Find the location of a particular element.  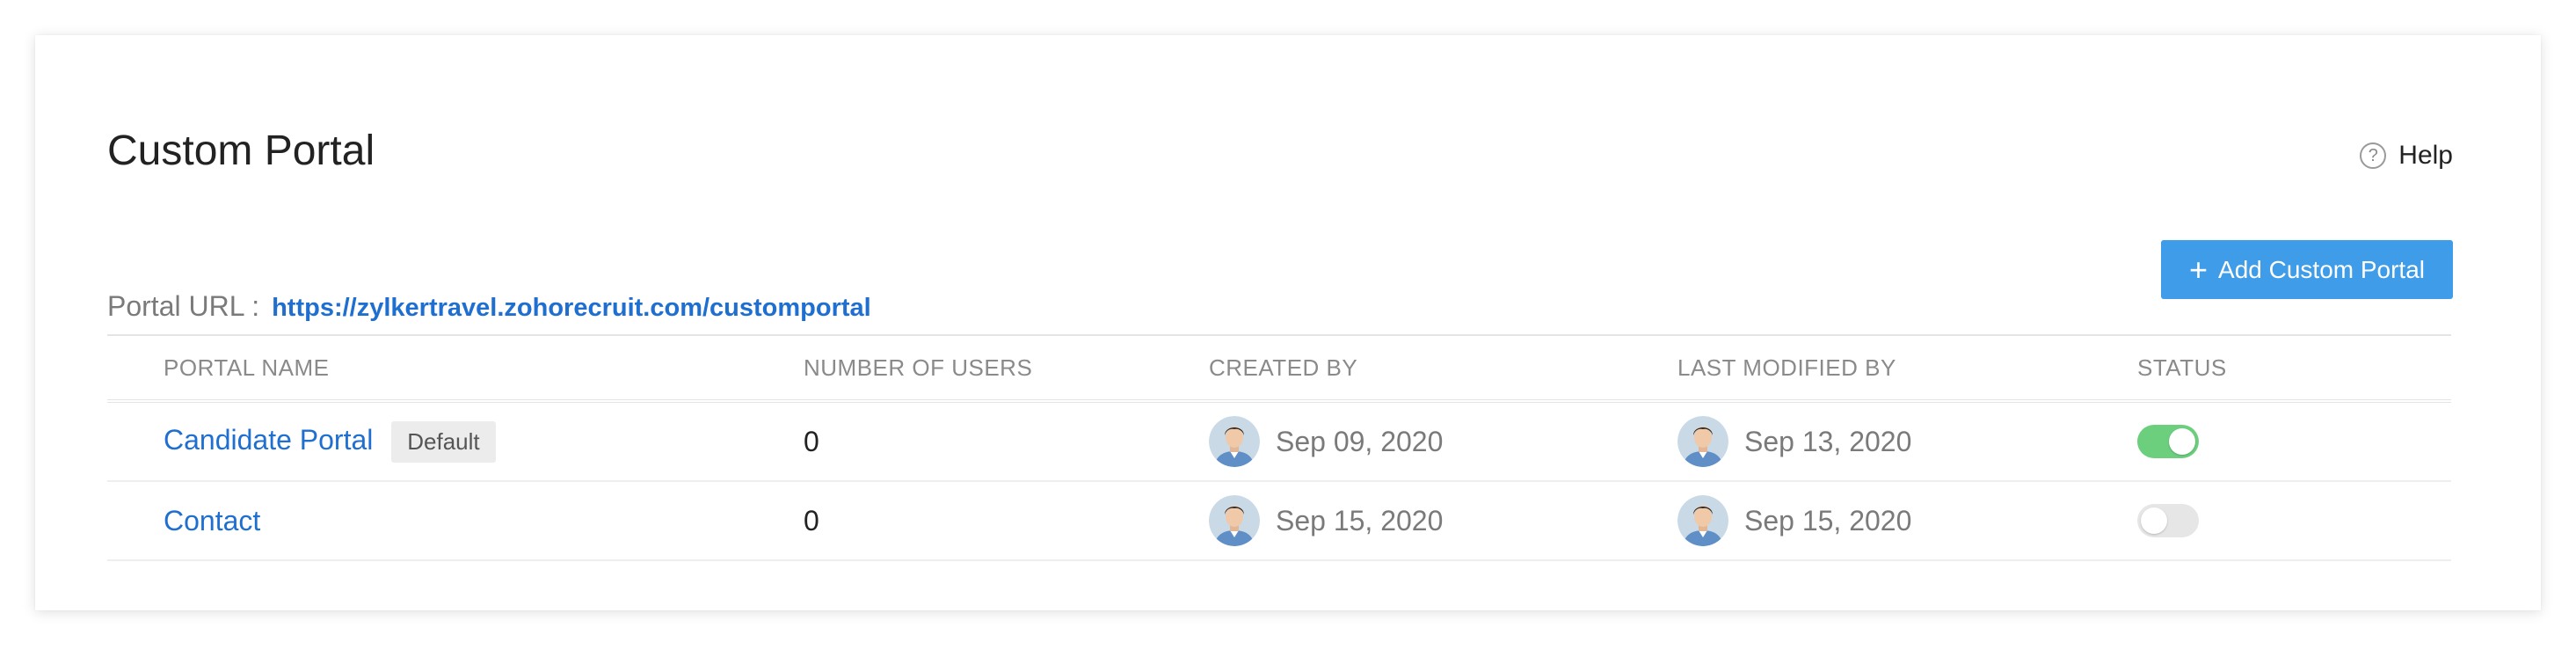

created-by-cell: Sep 09, 2020 is located at coordinates (1443, 442).